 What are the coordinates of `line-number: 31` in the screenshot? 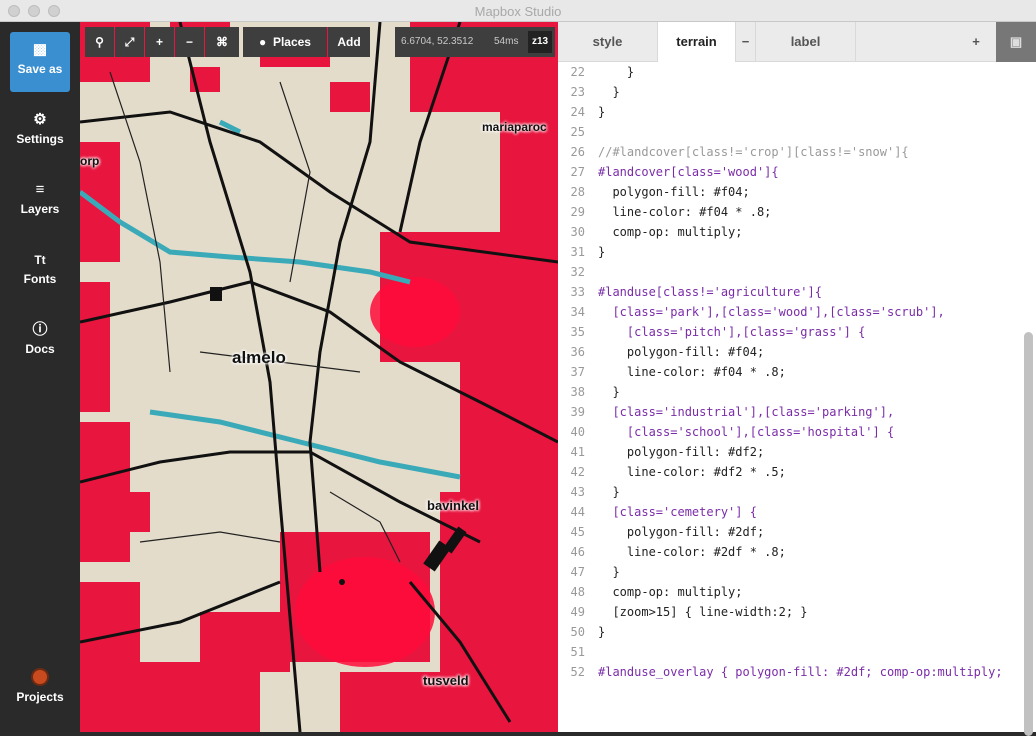 It's located at (577, 252).